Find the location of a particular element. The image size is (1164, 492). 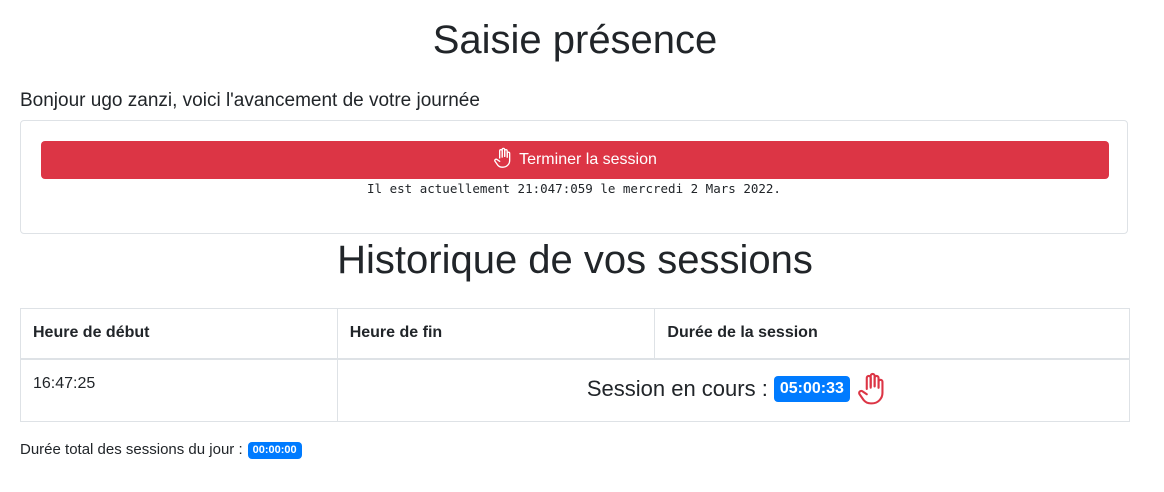

total-duration-label: Durée total des sessions du jour : is located at coordinates (131, 449).